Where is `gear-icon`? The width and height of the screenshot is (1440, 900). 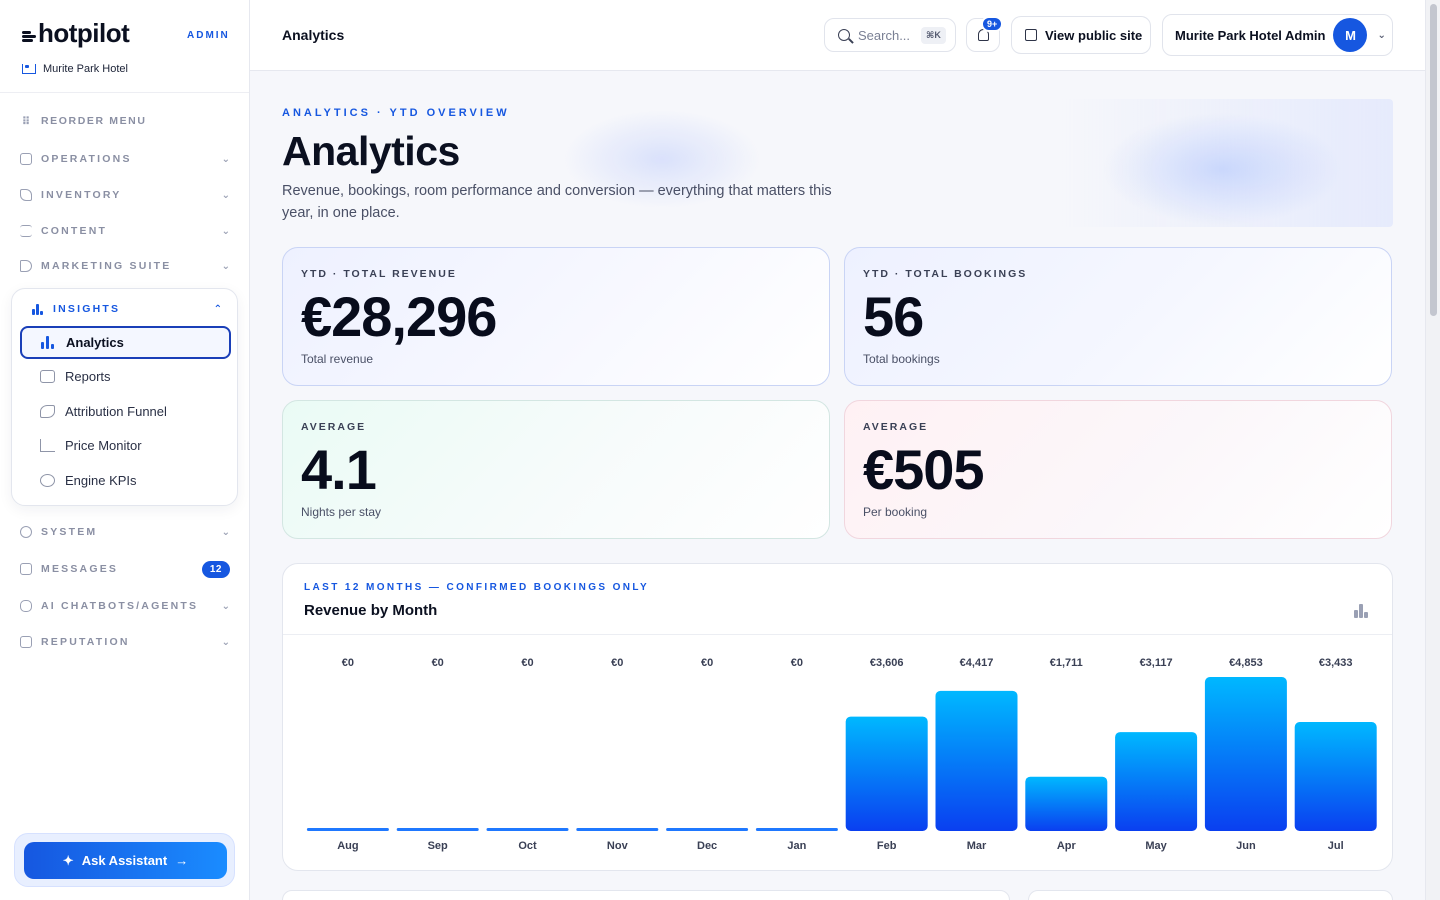 gear-icon is located at coordinates (26, 532).